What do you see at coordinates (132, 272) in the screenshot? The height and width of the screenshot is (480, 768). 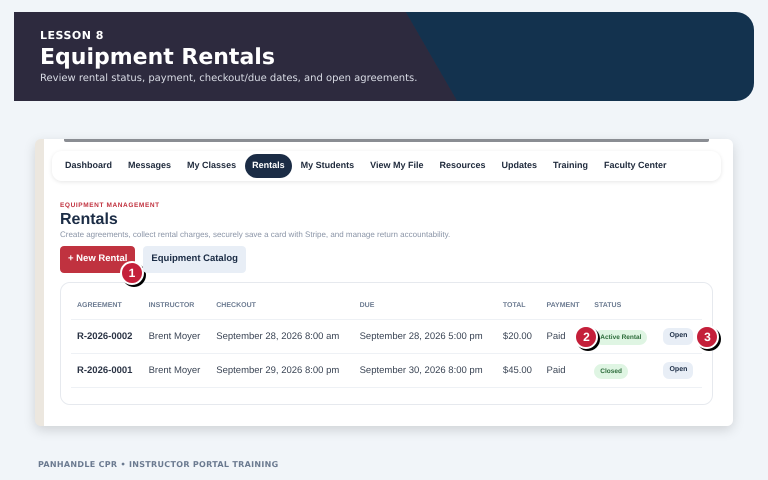 I see `step-callout: 1` at bounding box center [132, 272].